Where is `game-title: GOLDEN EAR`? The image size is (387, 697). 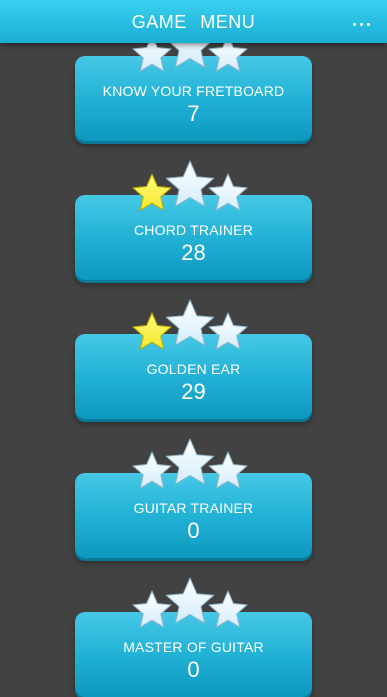
game-title: GOLDEN EAR is located at coordinates (193, 369).